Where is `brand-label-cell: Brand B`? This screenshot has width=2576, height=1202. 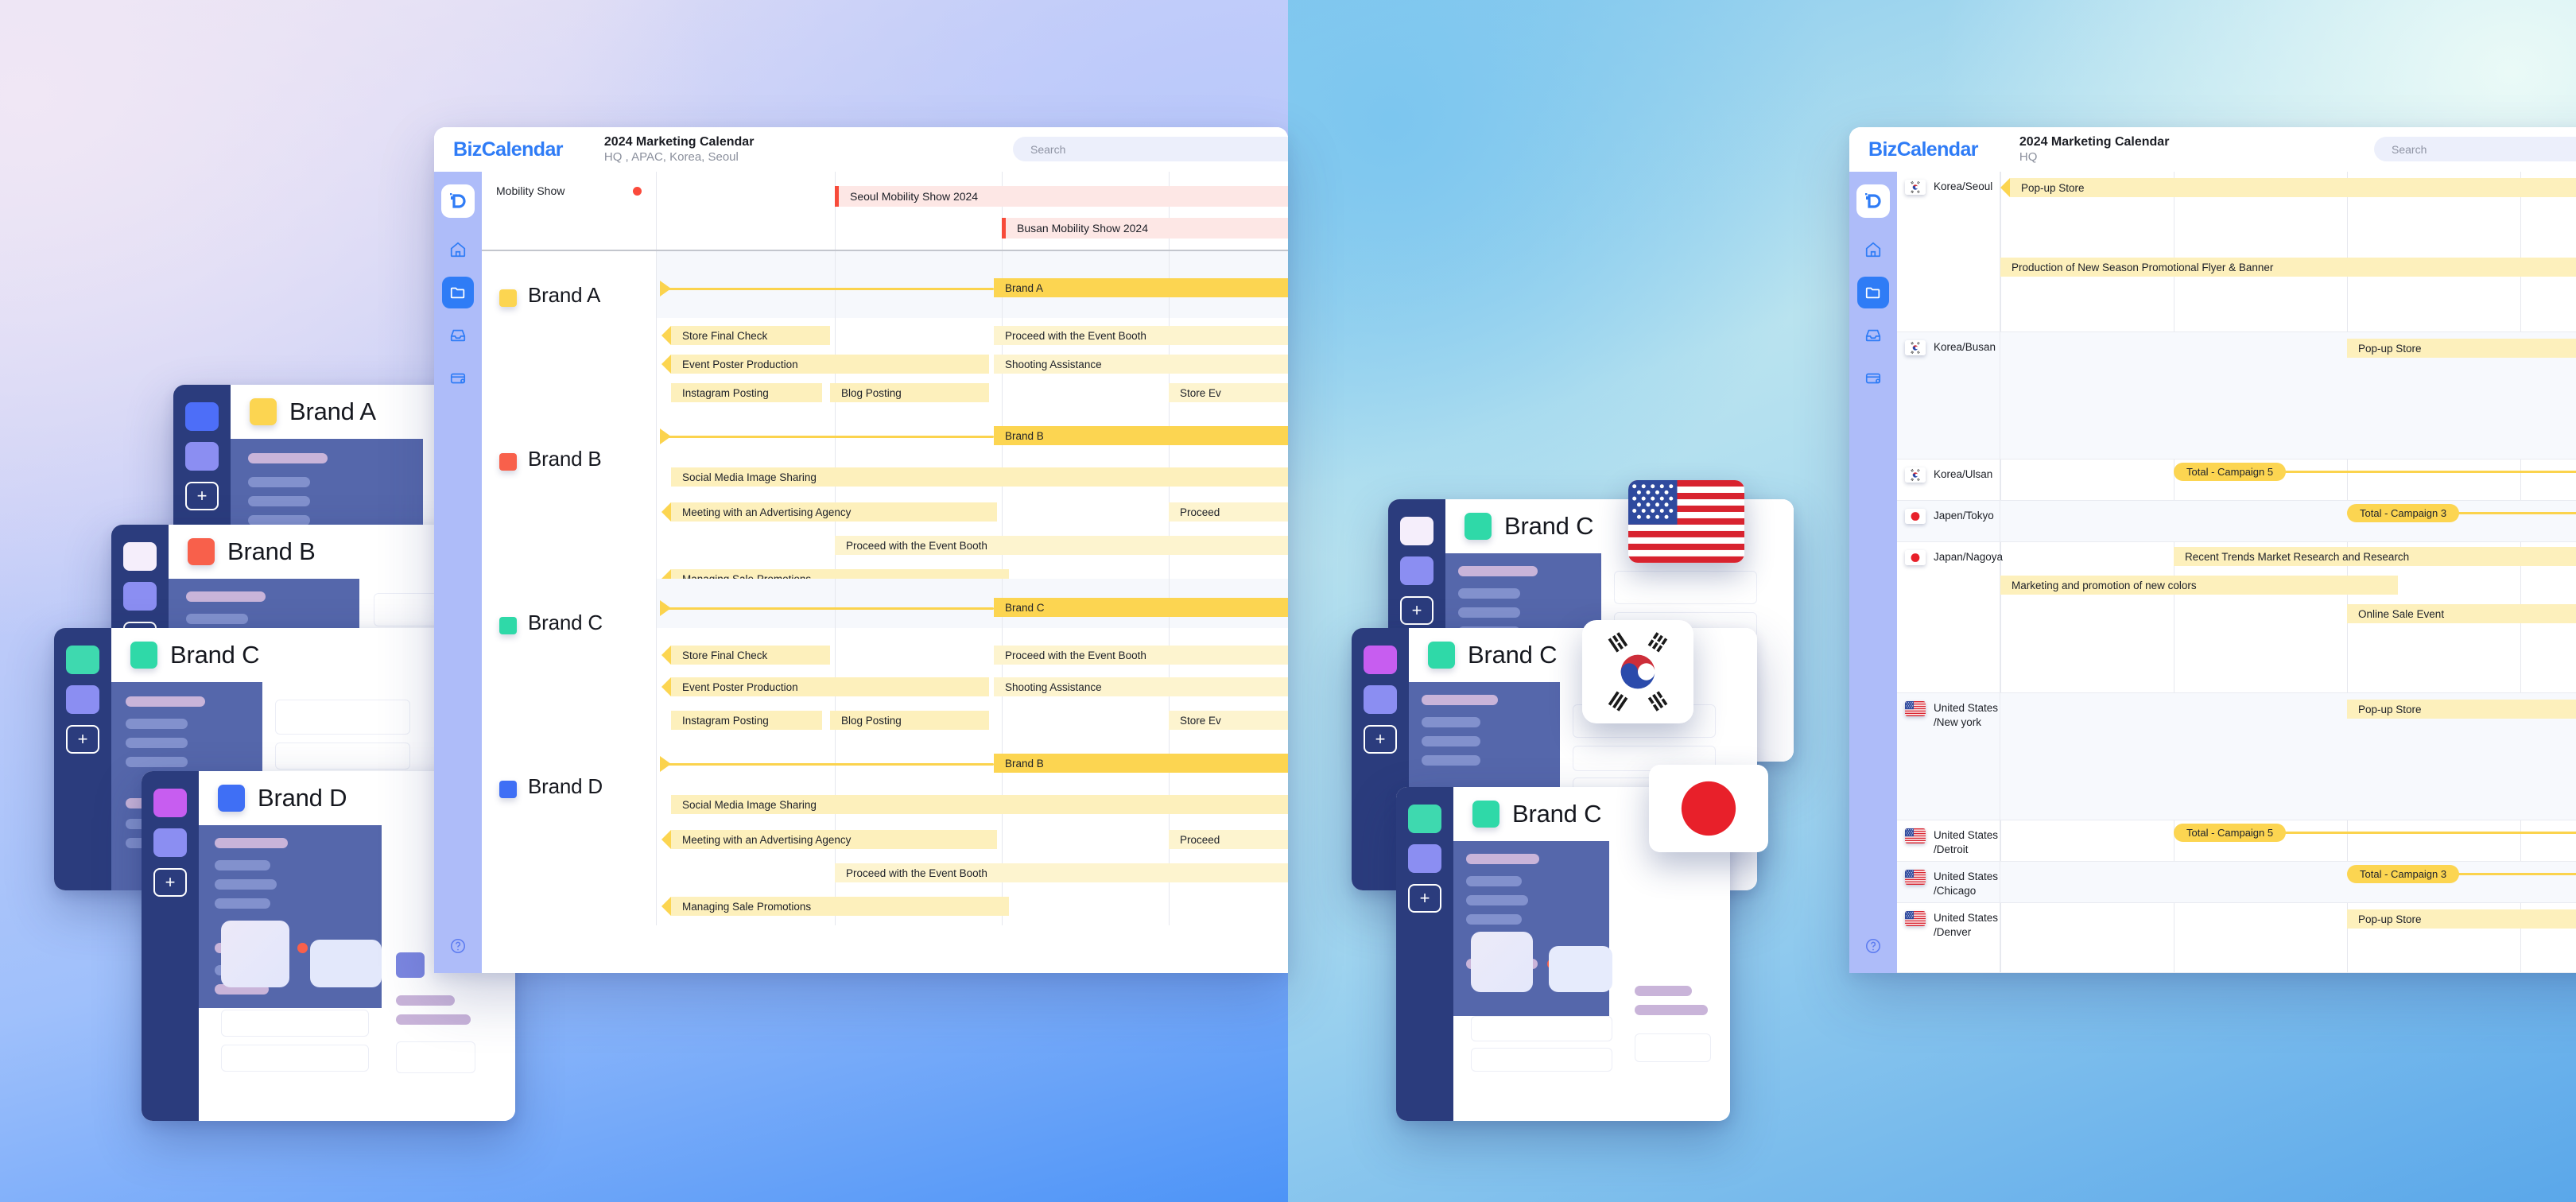 brand-label-cell: Brand B is located at coordinates (569, 497).